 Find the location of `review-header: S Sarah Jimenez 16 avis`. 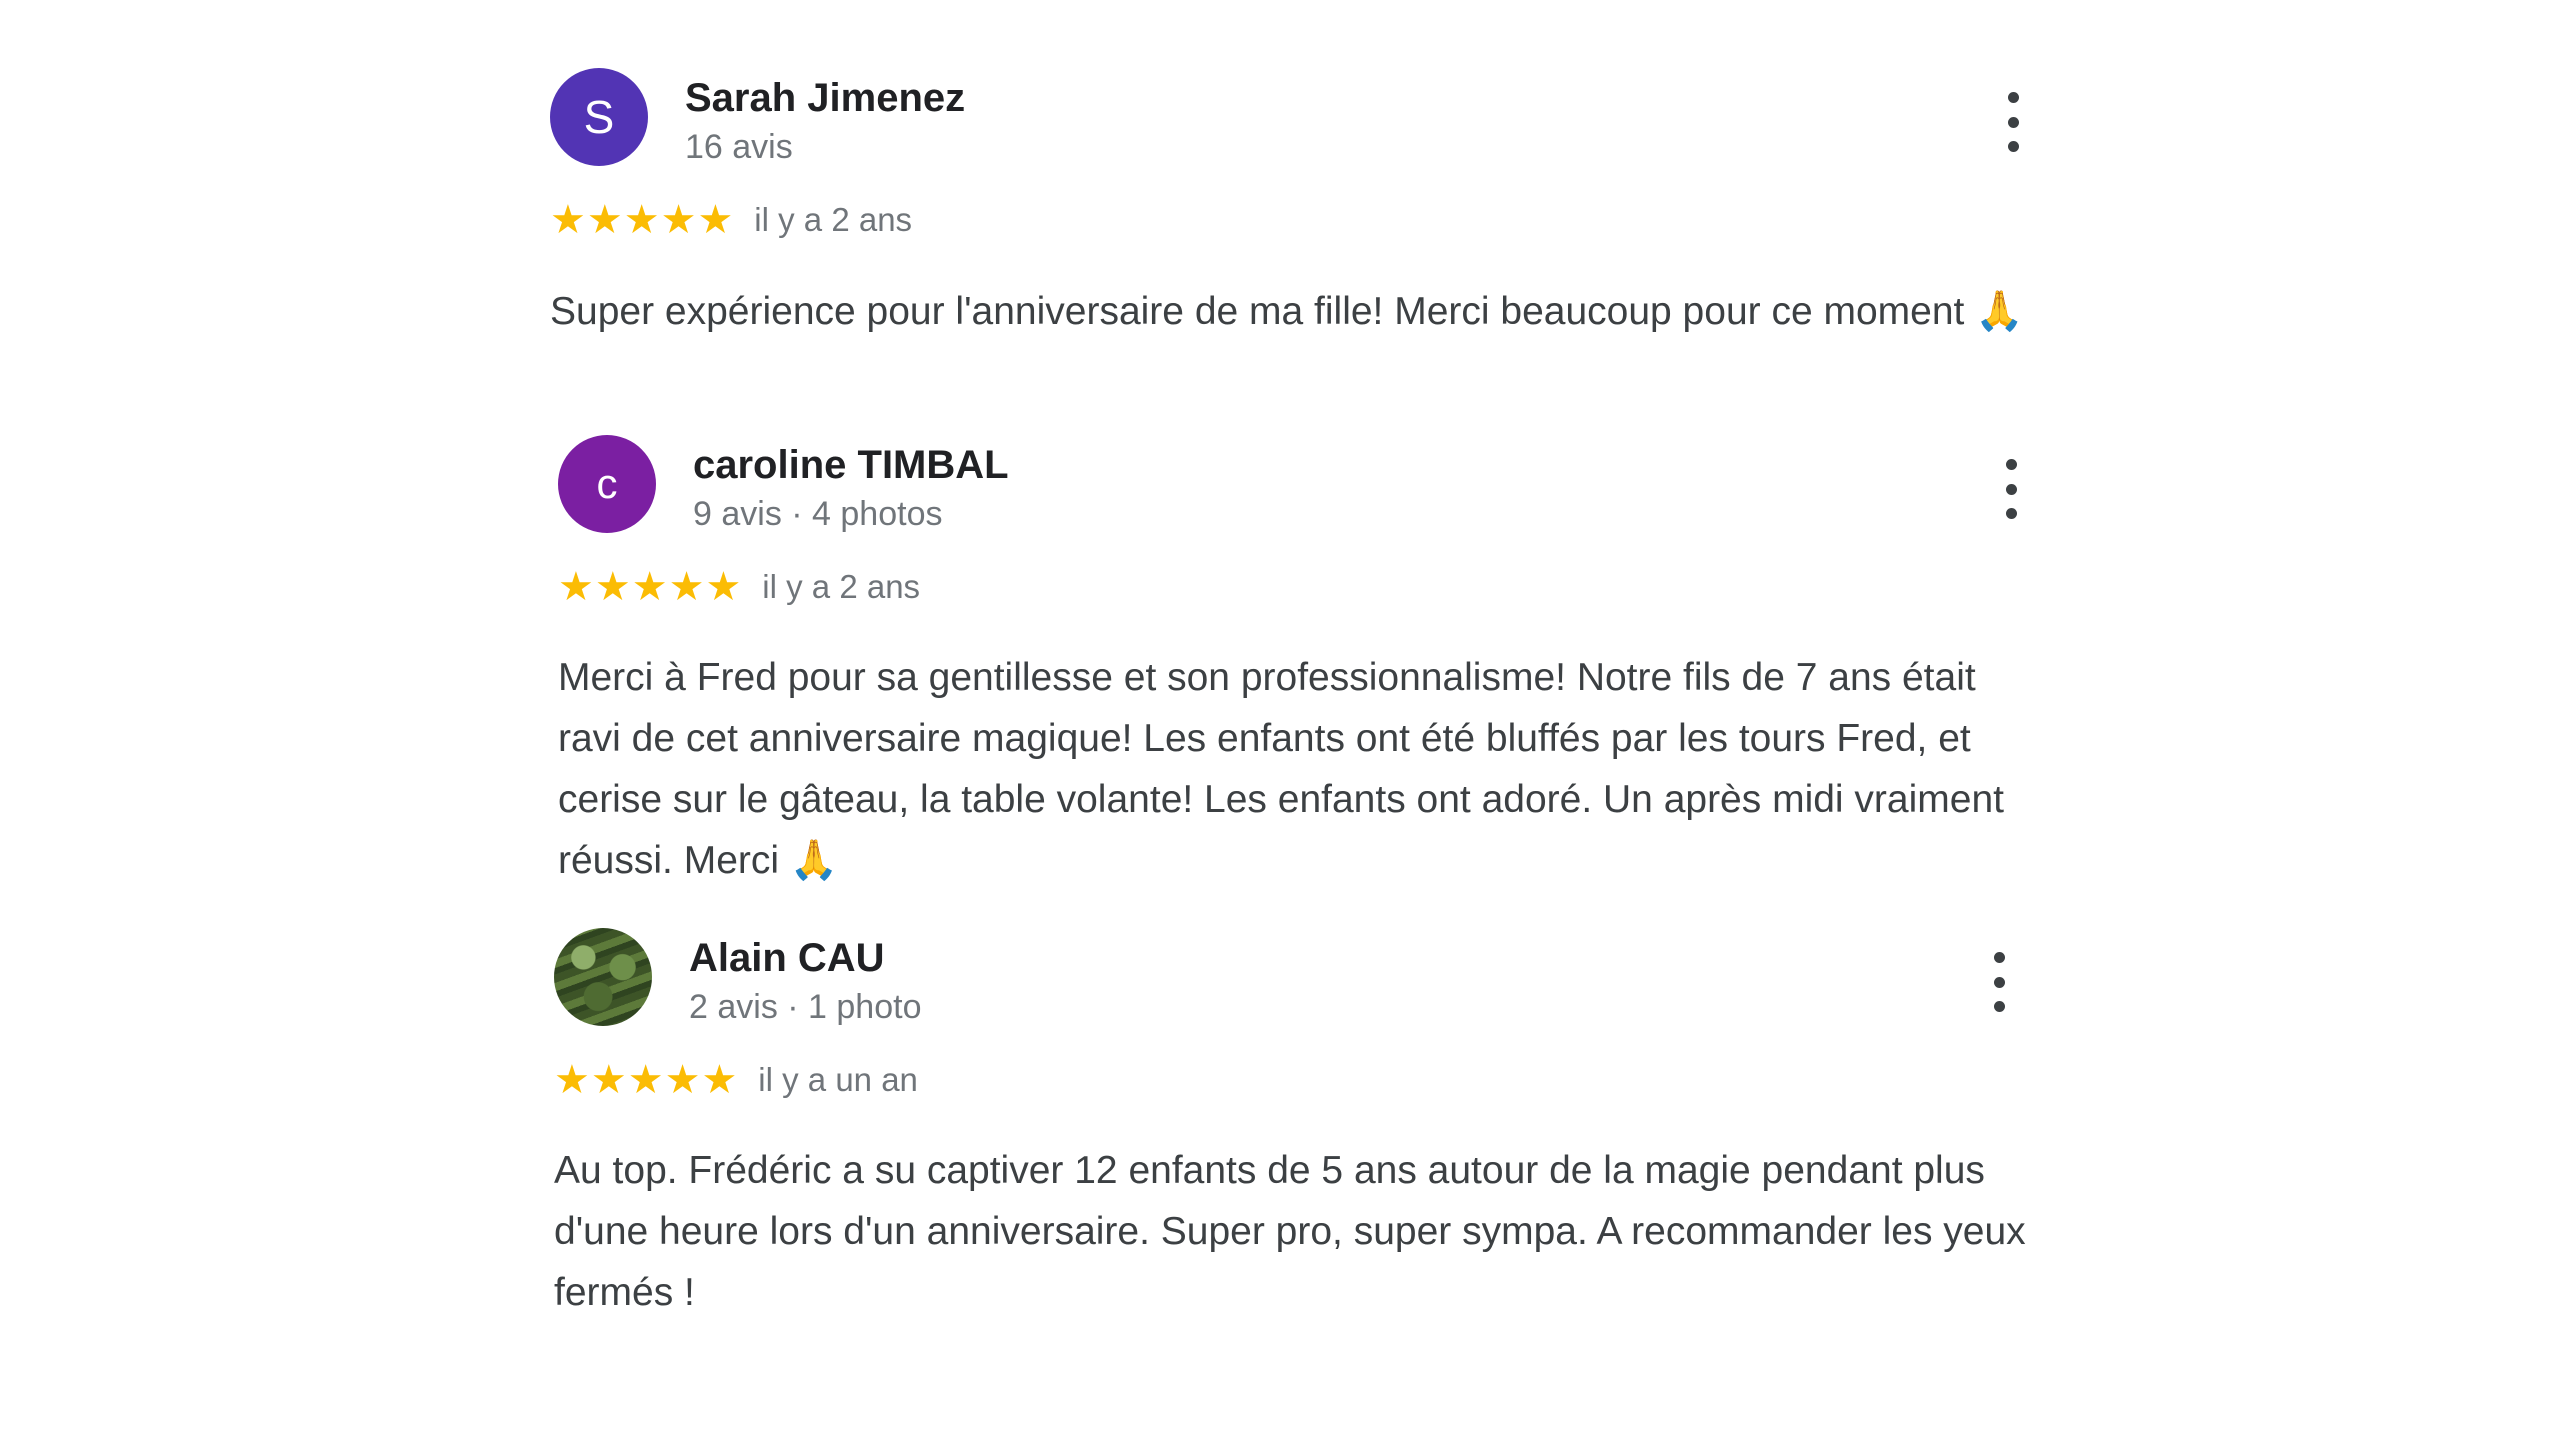

review-header: S Sarah Jimenez 16 avis is located at coordinates (1300, 118).